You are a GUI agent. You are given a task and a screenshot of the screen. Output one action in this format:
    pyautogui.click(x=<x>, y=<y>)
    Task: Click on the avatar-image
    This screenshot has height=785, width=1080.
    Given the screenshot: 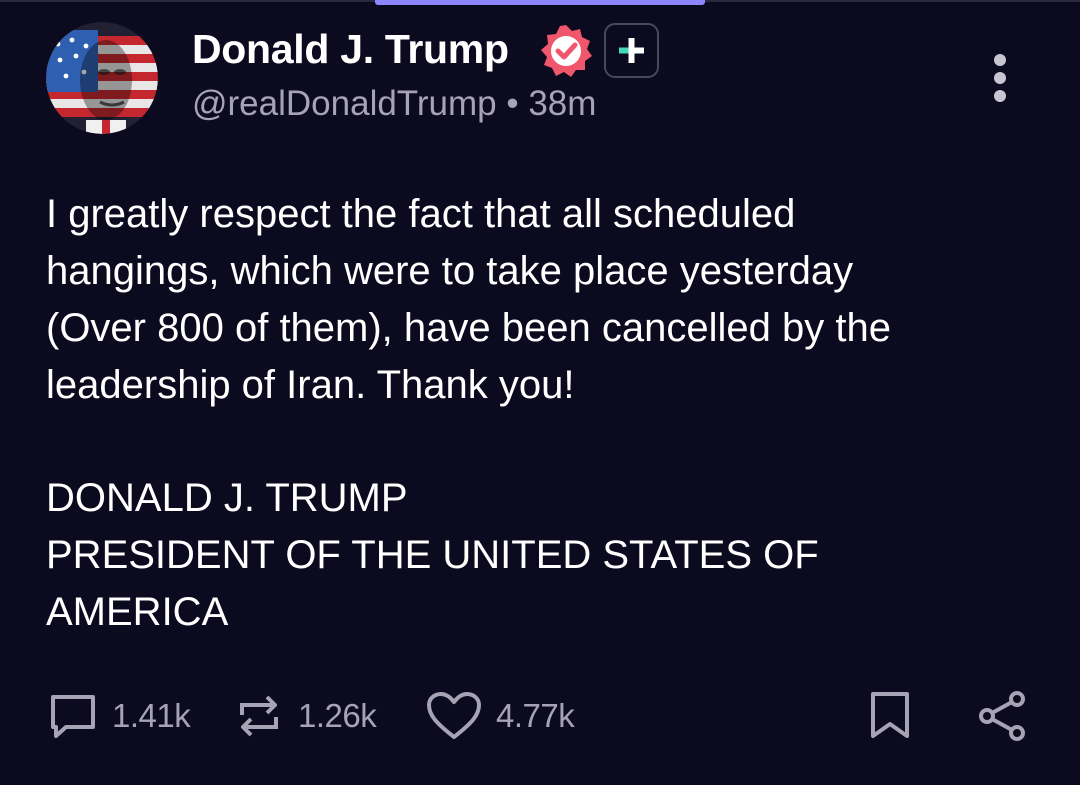 What is the action you would take?
    pyautogui.click(x=102, y=78)
    